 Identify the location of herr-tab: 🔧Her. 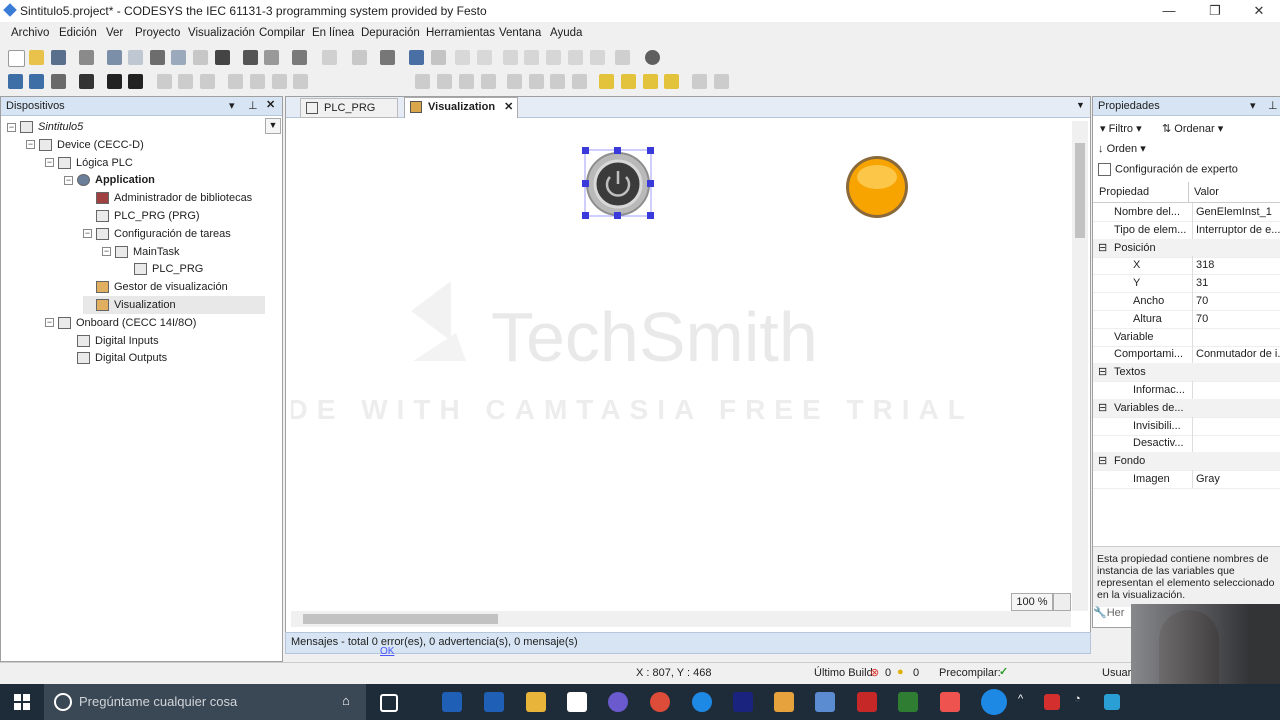
(1113, 616).